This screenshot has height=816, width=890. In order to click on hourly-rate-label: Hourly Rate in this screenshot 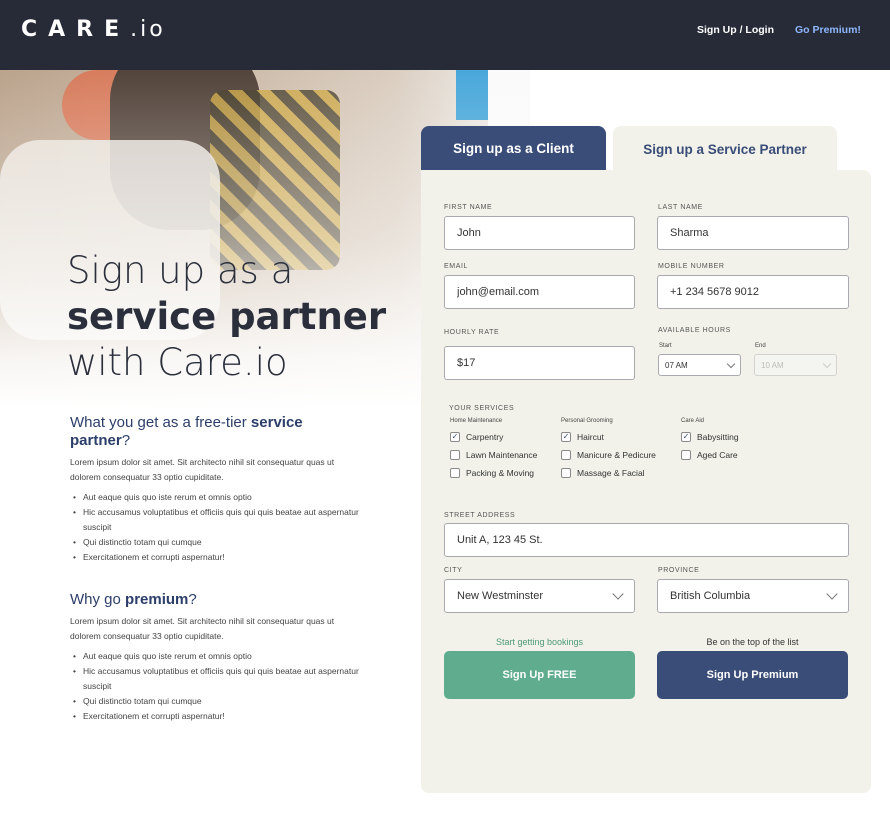, I will do `click(472, 332)`.